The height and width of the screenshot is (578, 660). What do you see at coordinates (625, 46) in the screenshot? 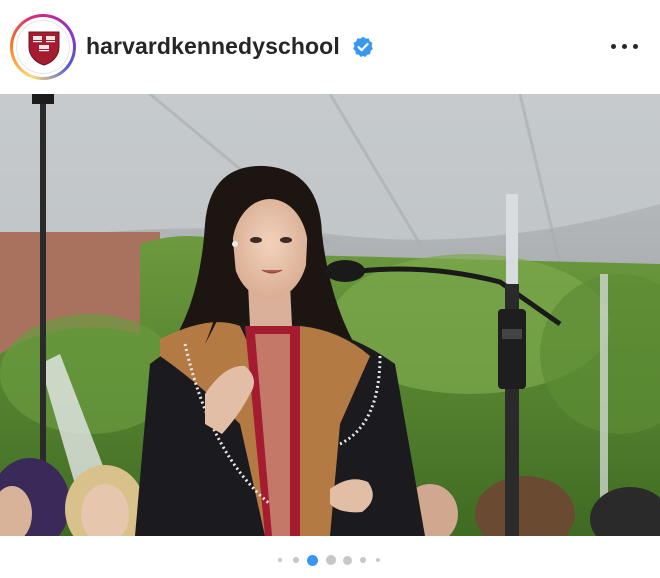
I see `more-options-icon` at bounding box center [625, 46].